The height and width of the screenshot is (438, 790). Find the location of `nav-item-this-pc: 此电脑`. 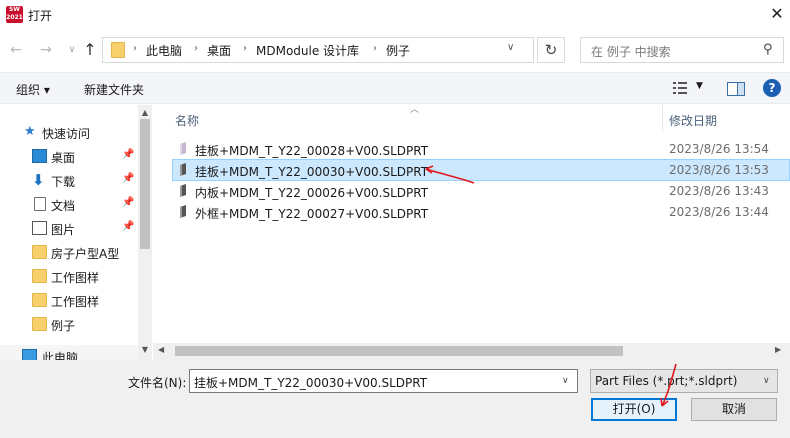

nav-item-this-pc: 此电脑 is located at coordinates (69, 352).